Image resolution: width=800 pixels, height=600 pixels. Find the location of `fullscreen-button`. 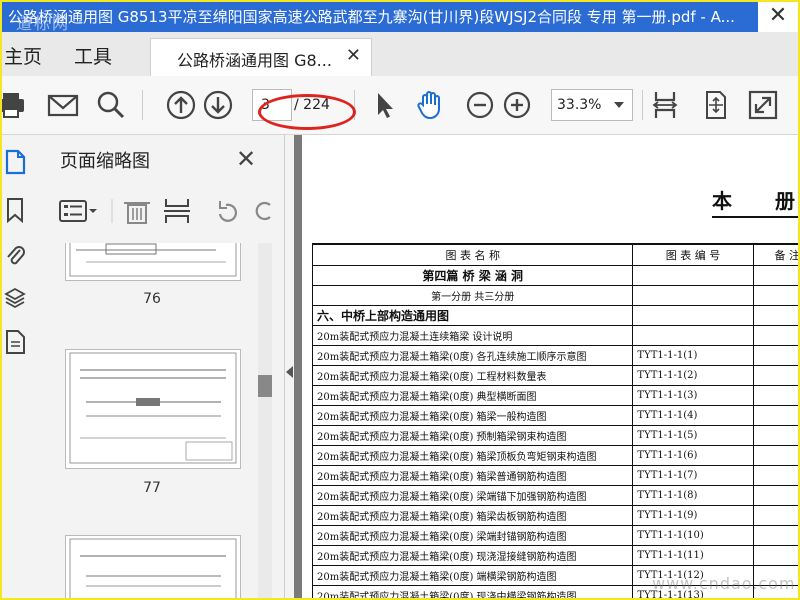

fullscreen-button is located at coordinates (763, 105).